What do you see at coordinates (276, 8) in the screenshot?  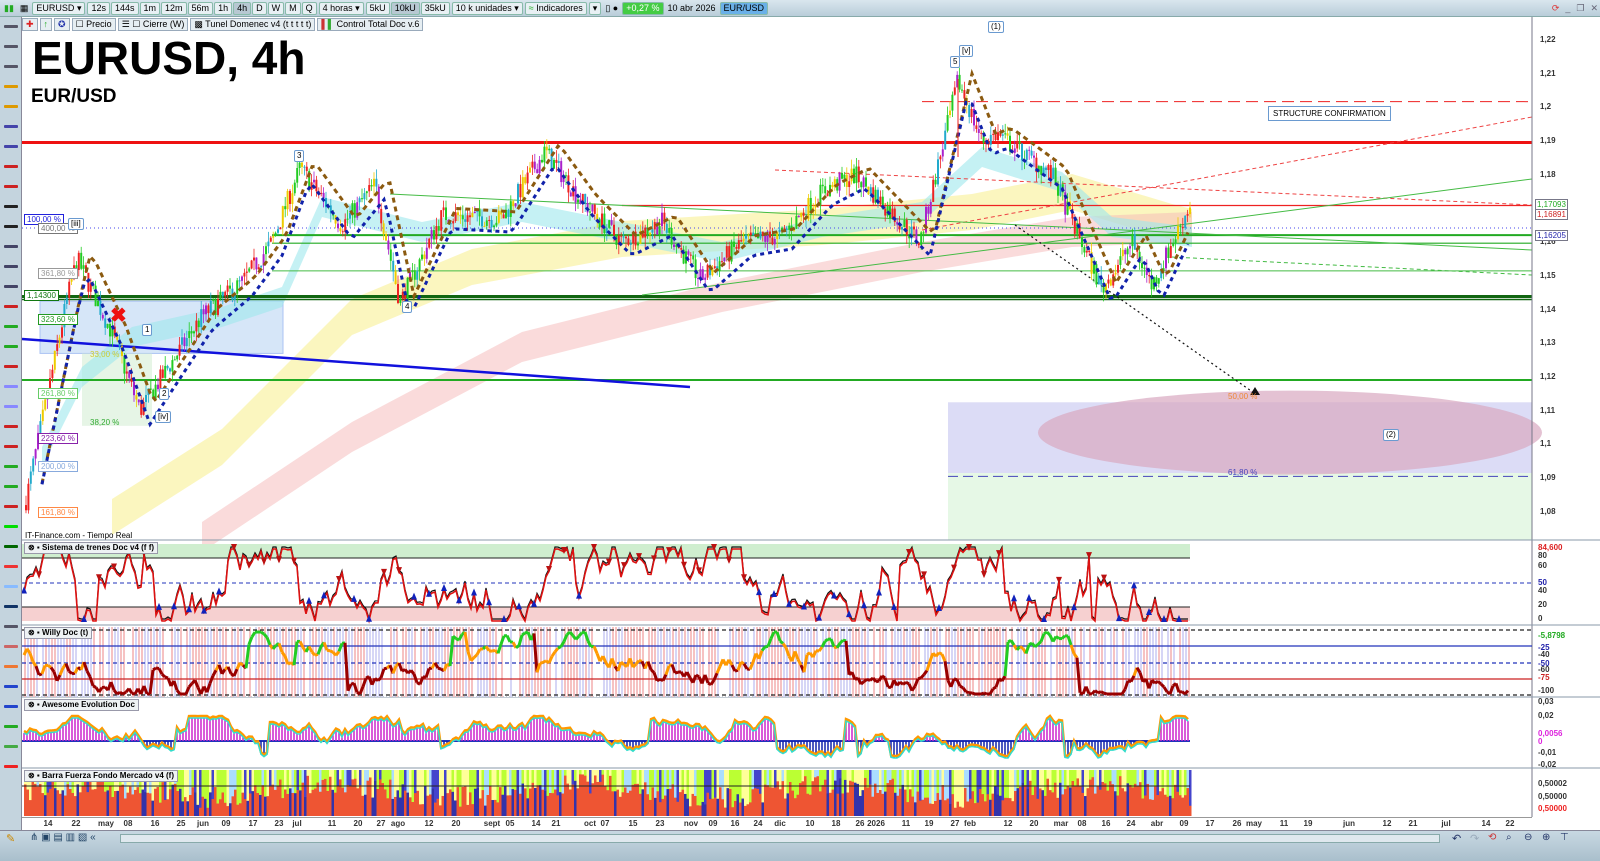 I see `timeframe-W: W` at bounding box center [276, 8].